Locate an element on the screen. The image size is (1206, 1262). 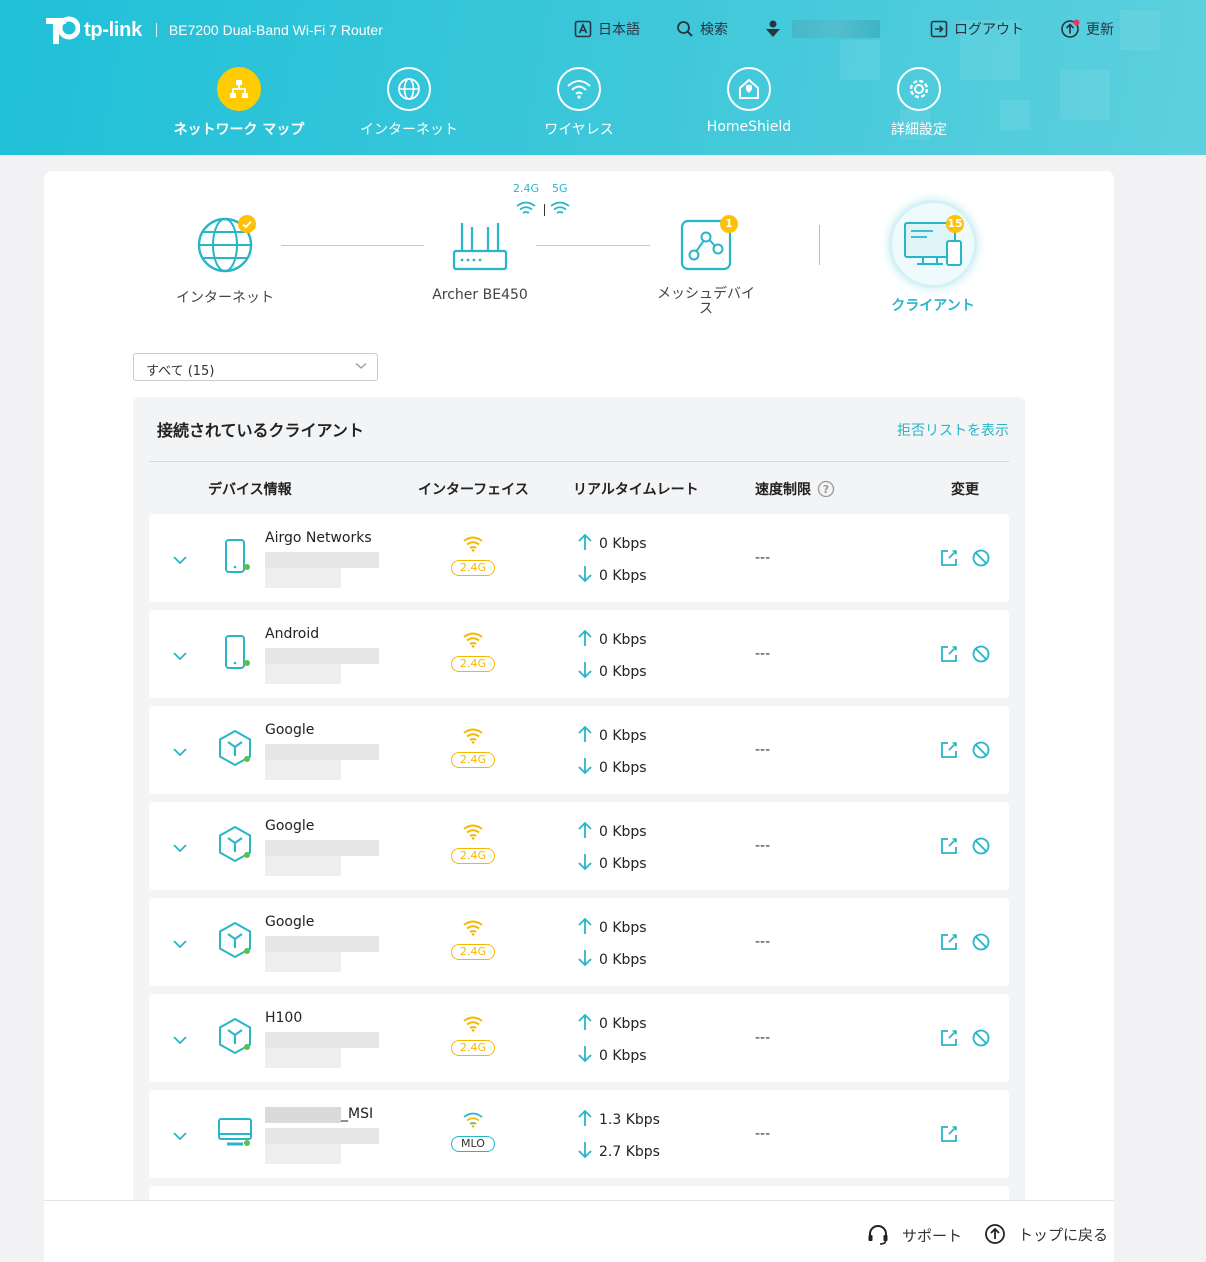
speed-limit-value: --- is located at coordinates (763, 846).